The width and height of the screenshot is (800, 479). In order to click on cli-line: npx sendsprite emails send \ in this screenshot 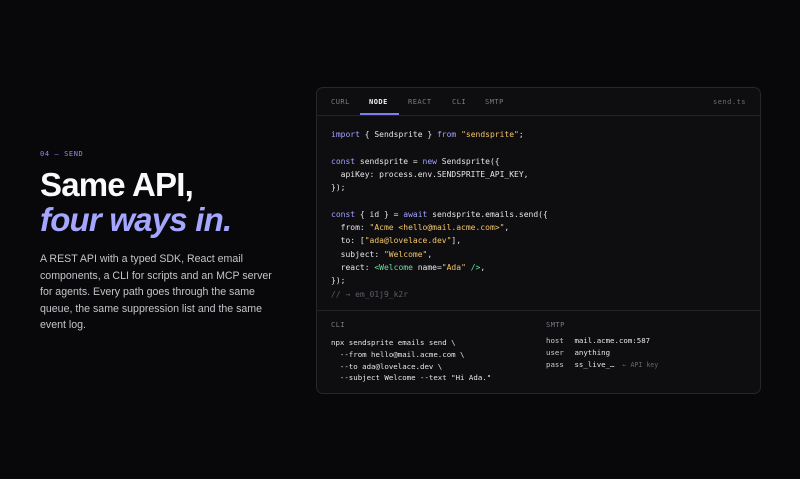, I will do `click(393, 342)`.